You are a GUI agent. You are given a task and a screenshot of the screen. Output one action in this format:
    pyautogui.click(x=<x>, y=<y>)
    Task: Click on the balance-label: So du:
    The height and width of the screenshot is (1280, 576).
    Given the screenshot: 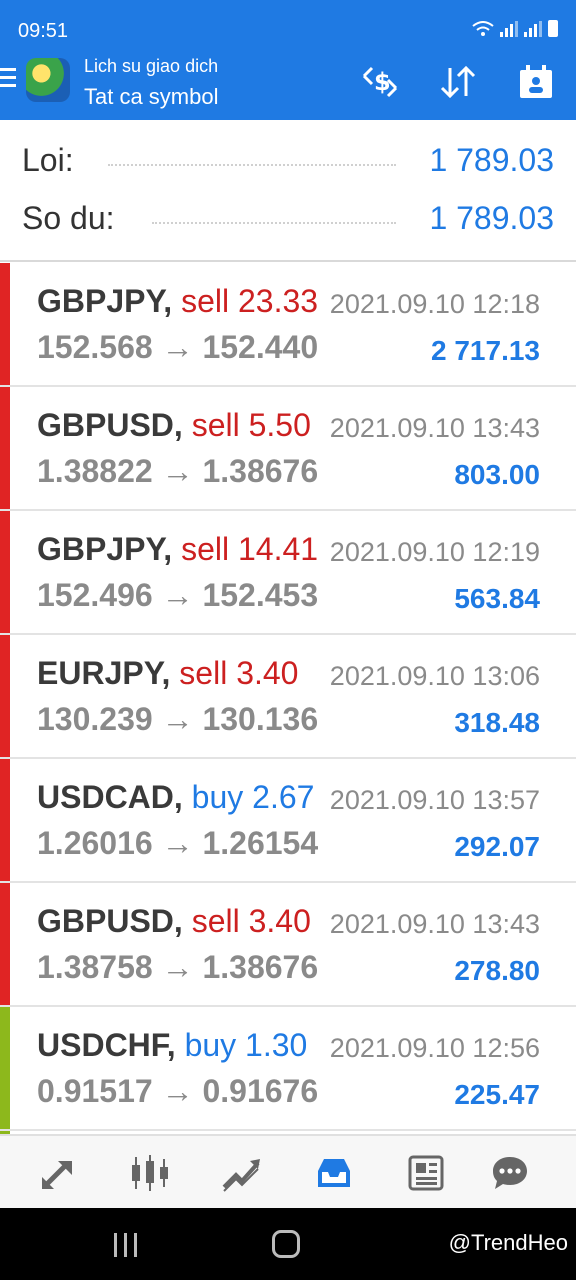 What is the action you would take?
    pyautogui.click(x=68, y=218)
    